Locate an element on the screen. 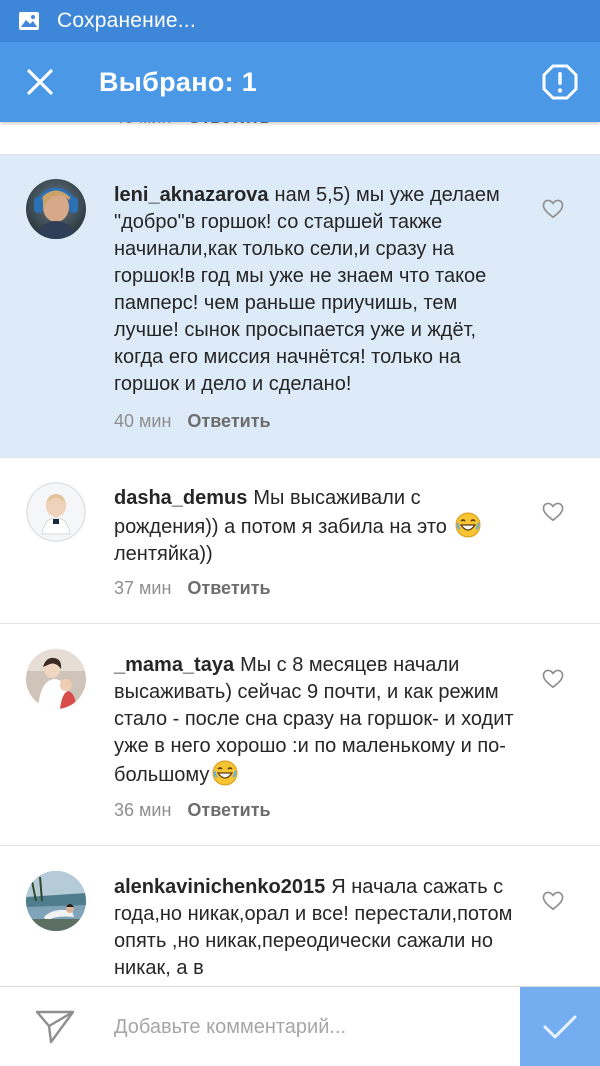  action-bar: Выбрано: 1 is located at coordinates (300, 82).